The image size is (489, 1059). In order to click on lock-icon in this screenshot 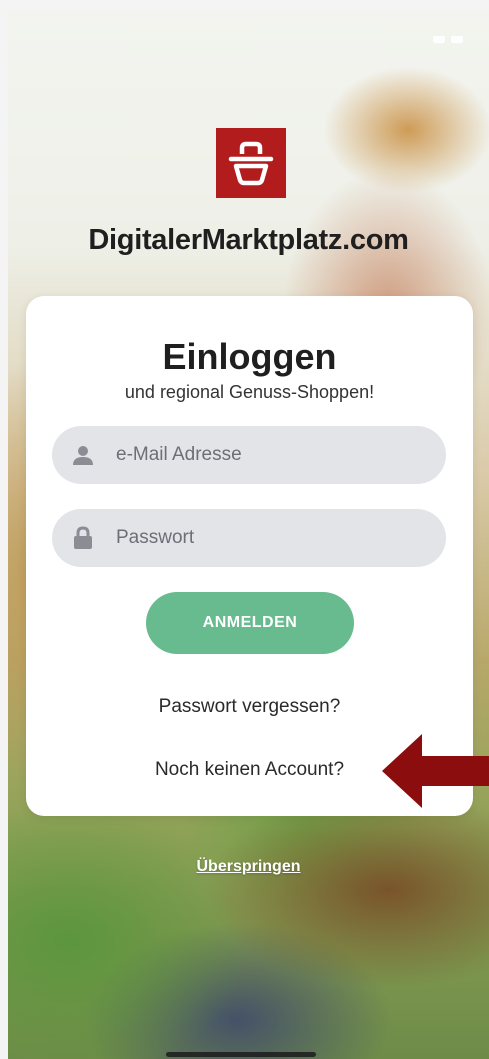, I will do `click(83, 538)`.